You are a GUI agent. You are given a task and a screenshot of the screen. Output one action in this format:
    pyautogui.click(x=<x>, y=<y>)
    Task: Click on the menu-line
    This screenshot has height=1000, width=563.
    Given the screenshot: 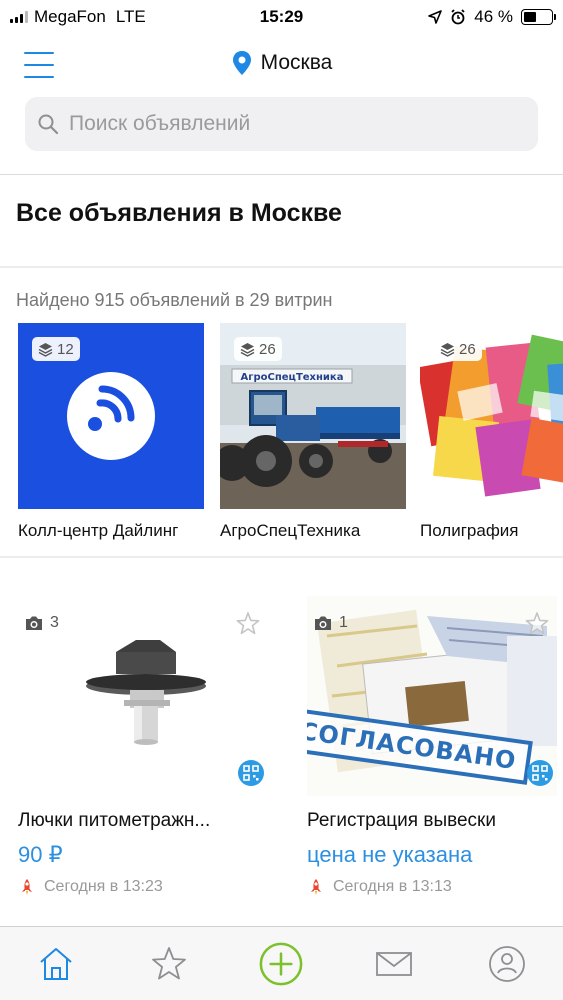 What is the action you would take?
    pyautogui.click(x=39, y=77)
    